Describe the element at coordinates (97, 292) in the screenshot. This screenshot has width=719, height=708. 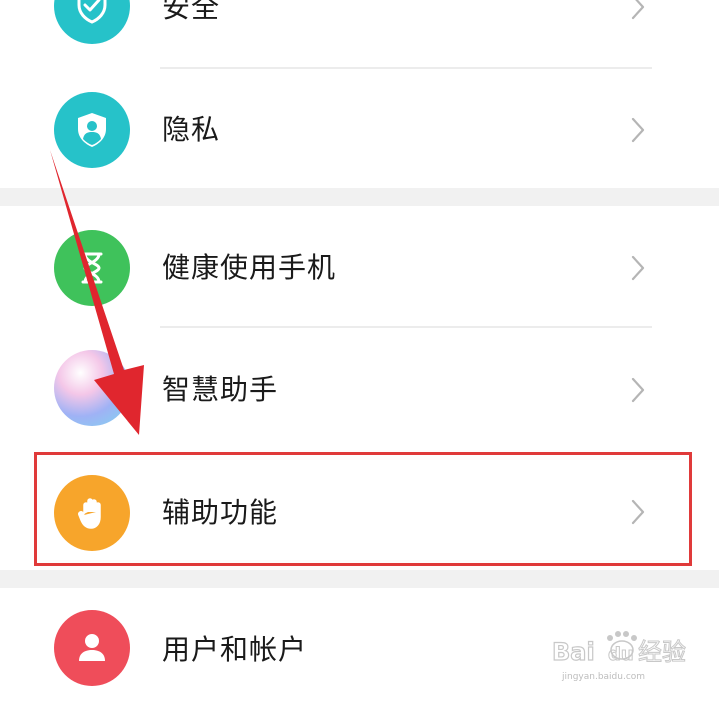
I see `pointer-arrow-icon` at that location.